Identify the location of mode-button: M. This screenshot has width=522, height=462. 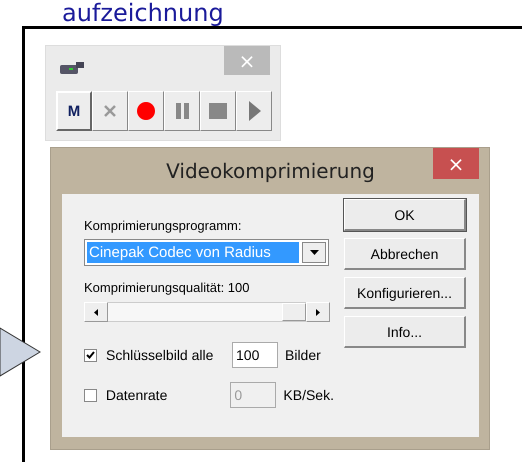
(74, 111).